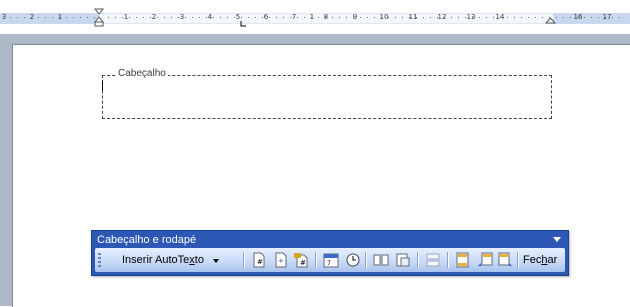 The image size is (630, 307). I want to click on page-count-icon: +, so click(281, 260).